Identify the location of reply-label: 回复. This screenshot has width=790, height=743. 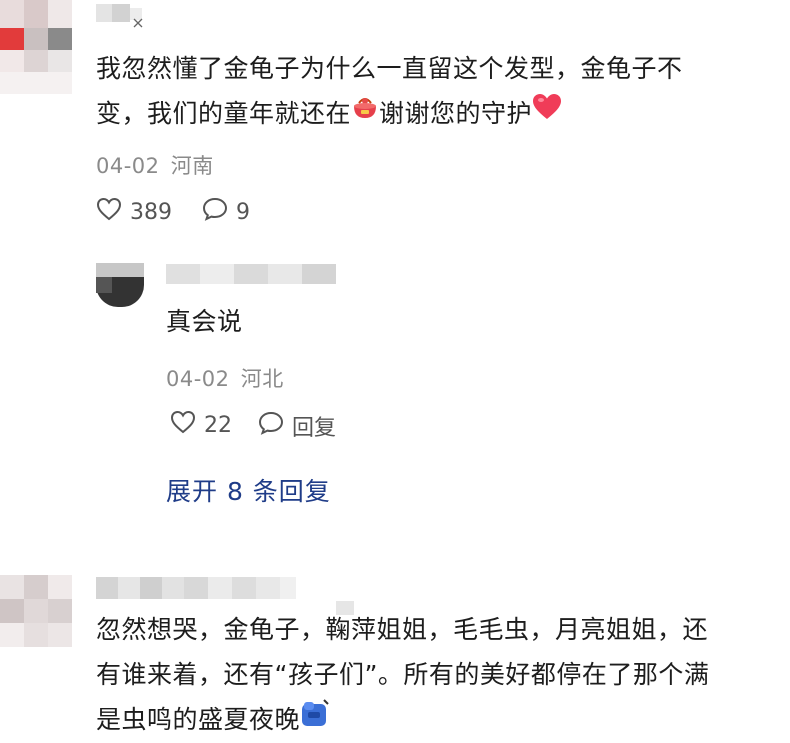
(314, 428).